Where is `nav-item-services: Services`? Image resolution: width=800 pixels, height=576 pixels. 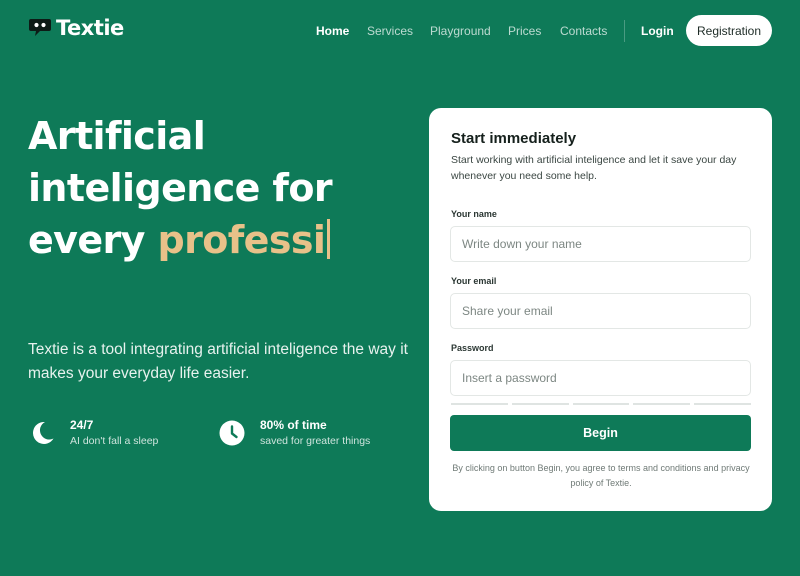 nav-item-services: Services is located at coordinates (390, 31).